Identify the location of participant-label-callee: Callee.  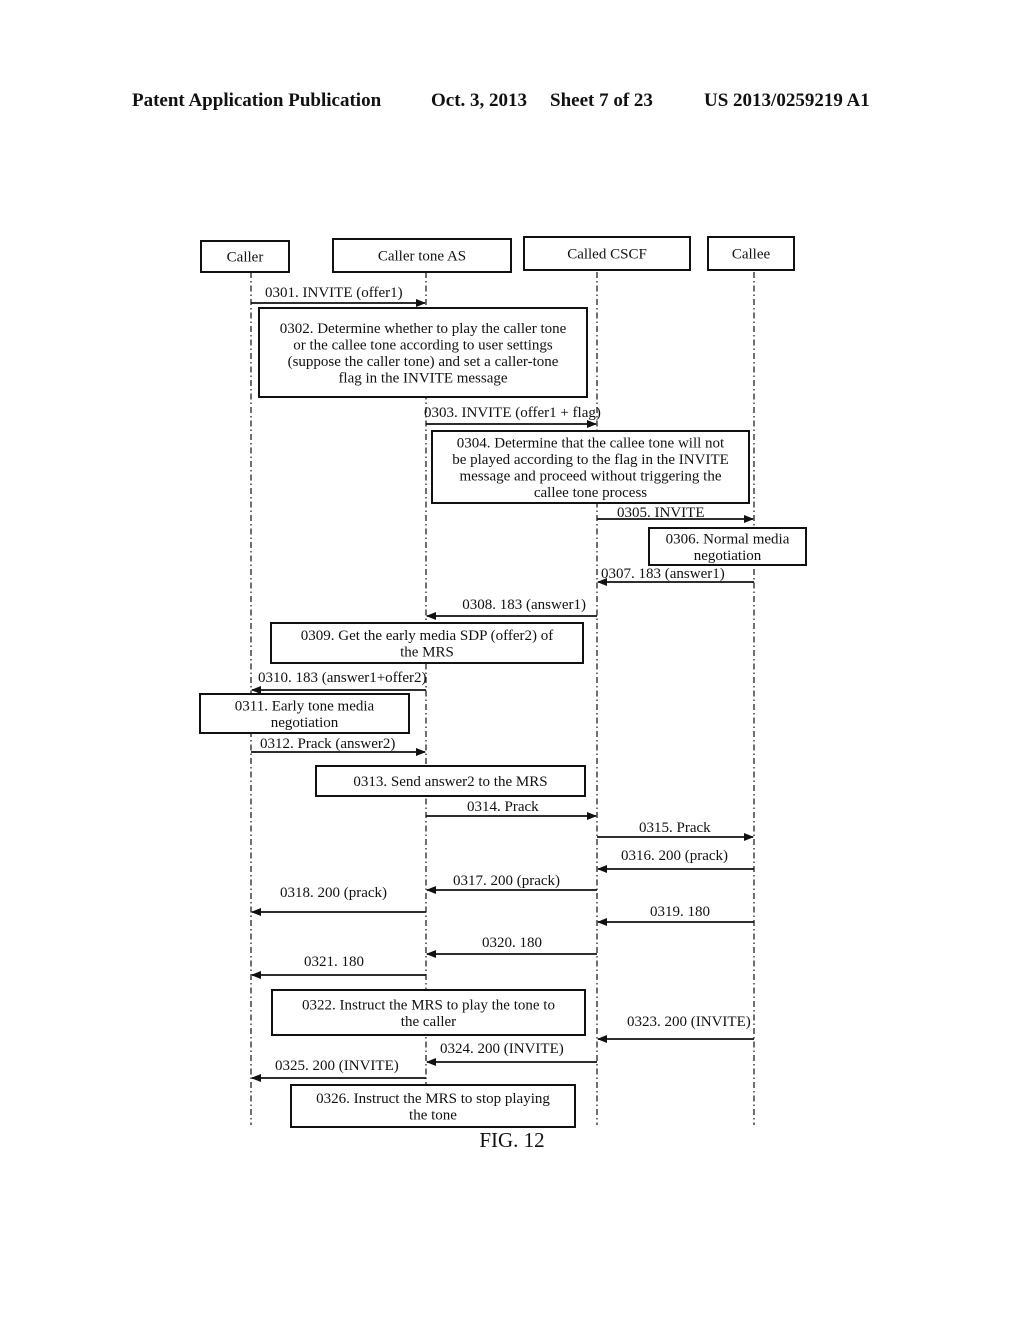
(751, 255).